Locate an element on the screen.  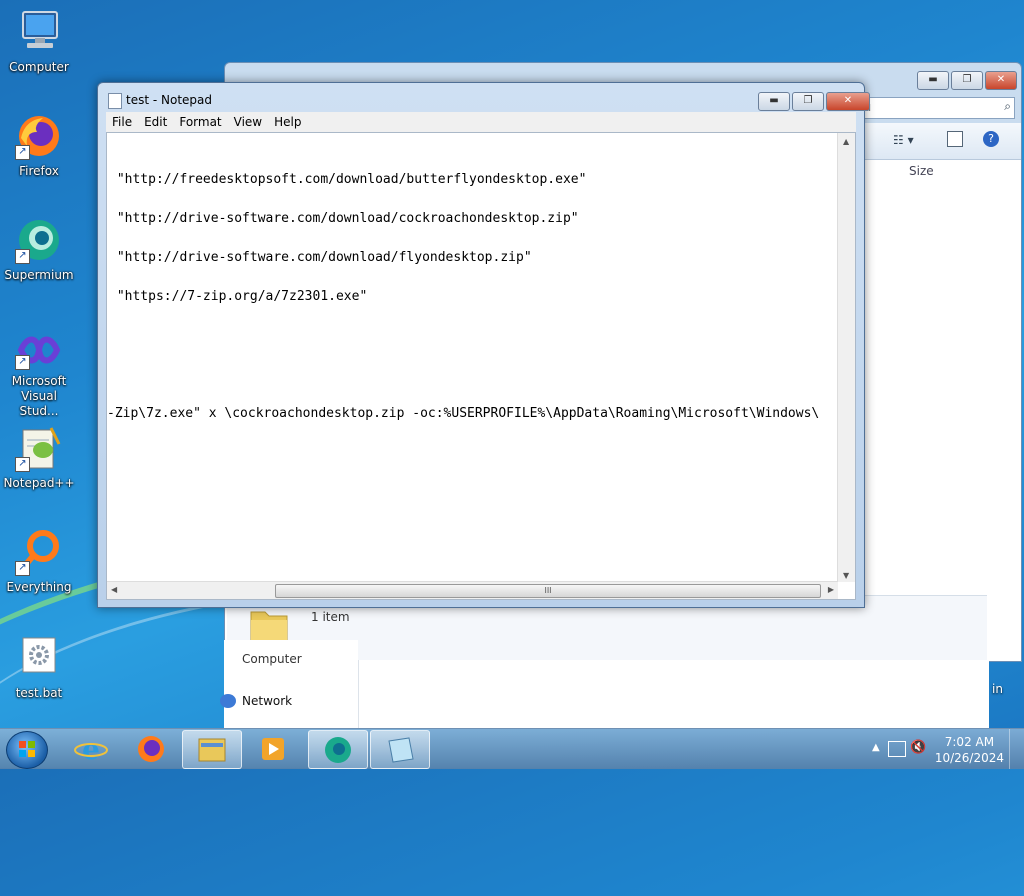
taskbar-internet-explorer: e is located at coordinates (91, 748).